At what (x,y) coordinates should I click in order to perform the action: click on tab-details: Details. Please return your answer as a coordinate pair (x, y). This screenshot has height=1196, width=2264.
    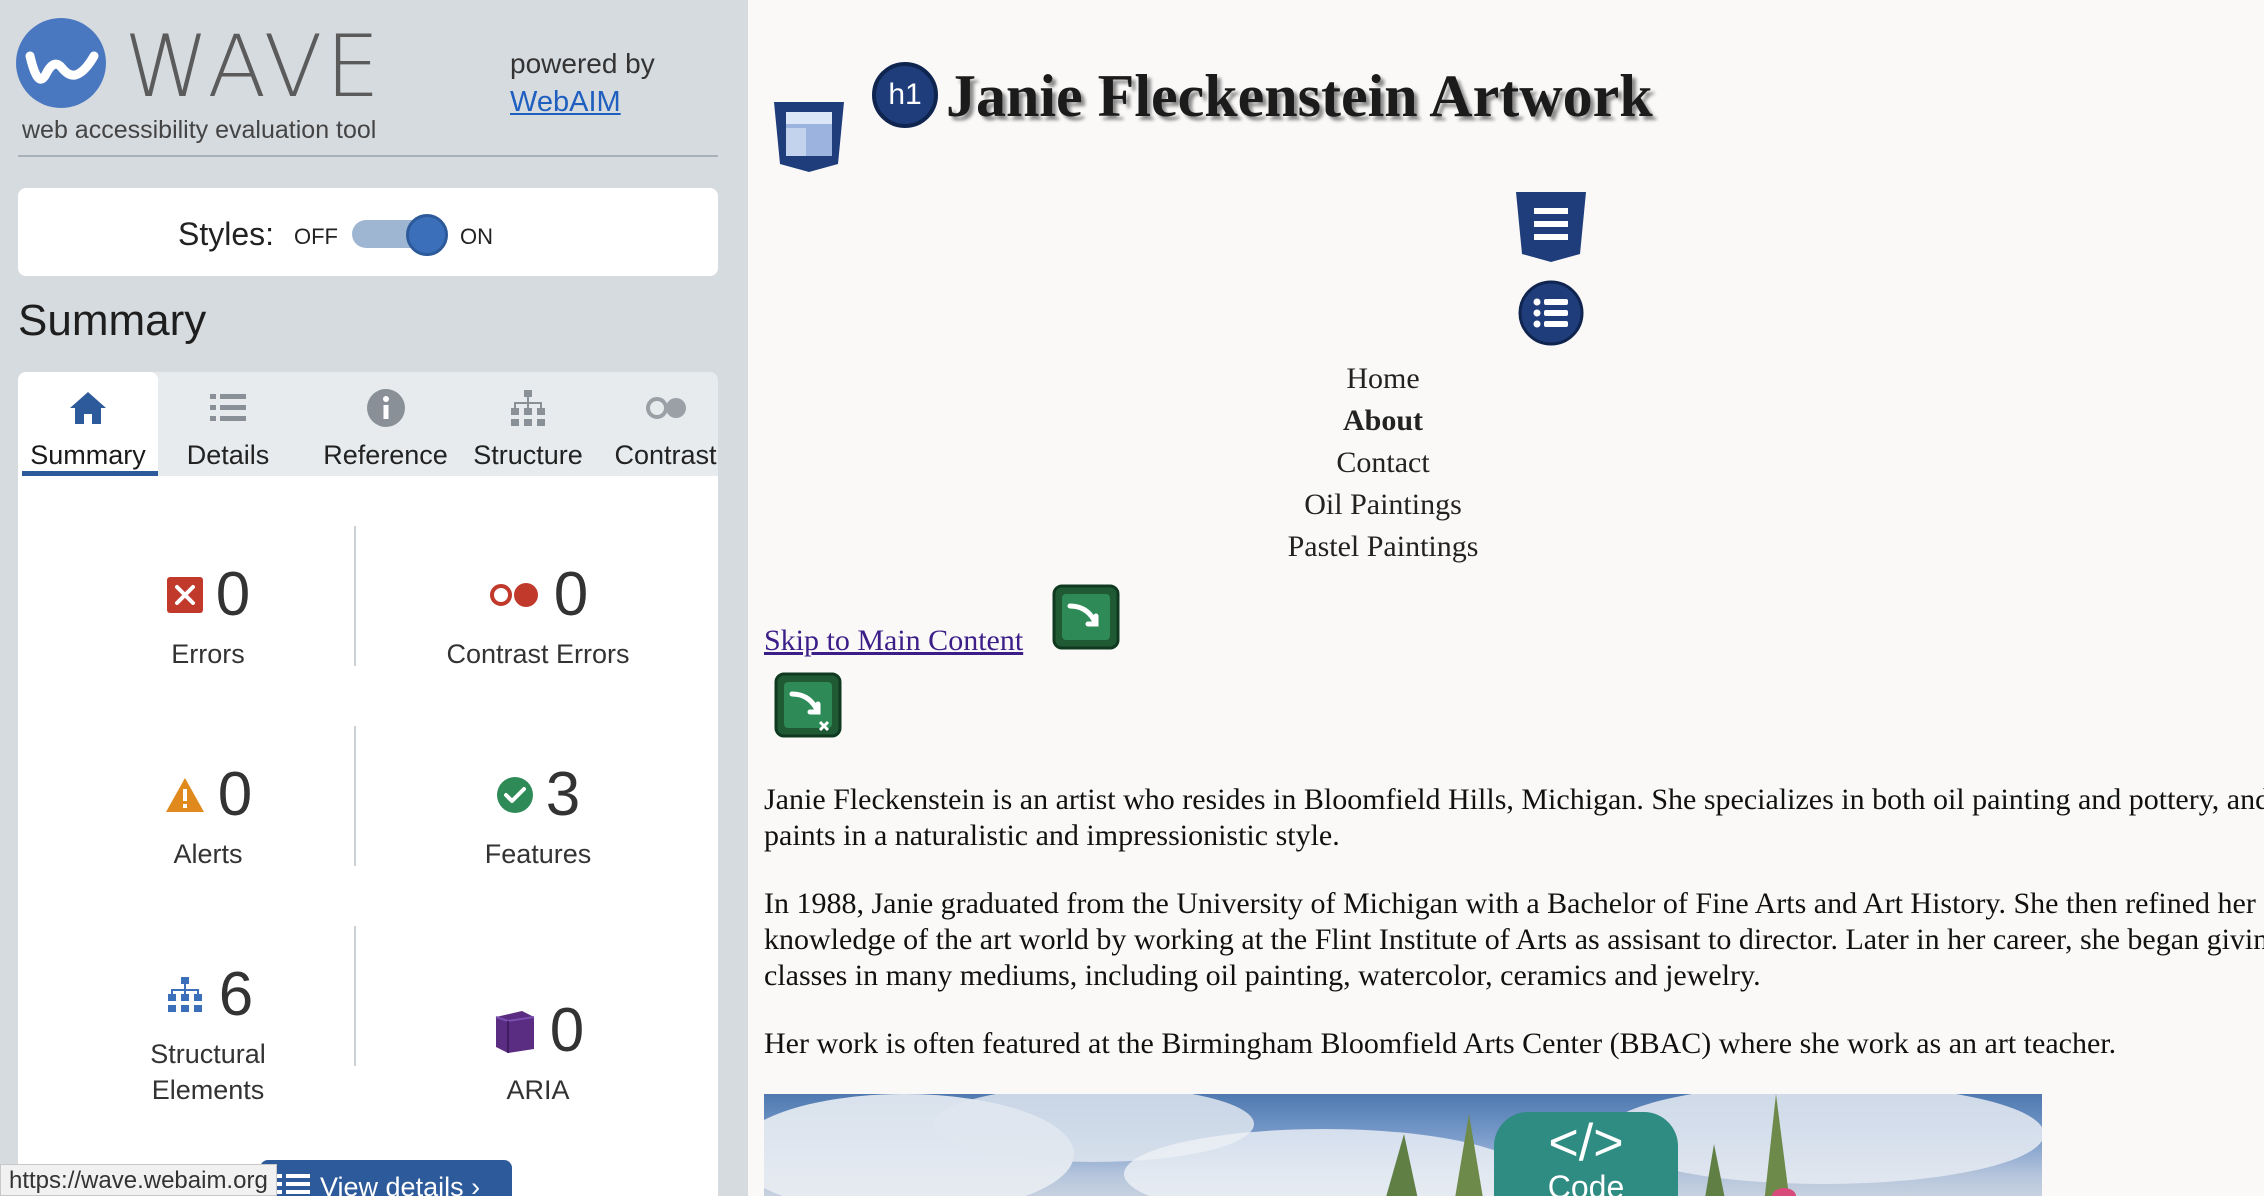
    Looking at the image, I should click on (228, 424).